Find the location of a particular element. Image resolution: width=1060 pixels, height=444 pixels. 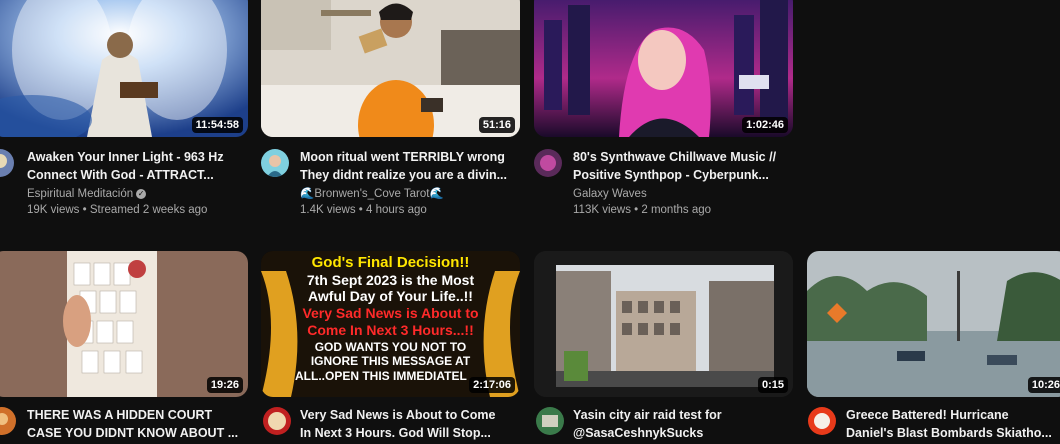

channel-name: 🌊Bronwen's_Cove Tarot🌊 is located at coordinates (372, 194).